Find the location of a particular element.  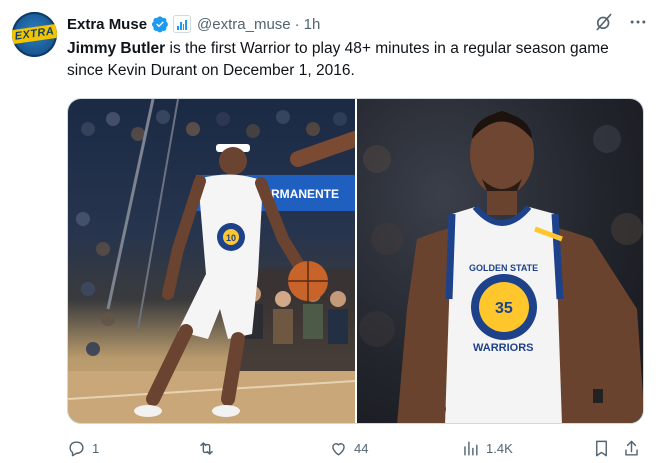

retweet-button is located at coordinates (209, 448).